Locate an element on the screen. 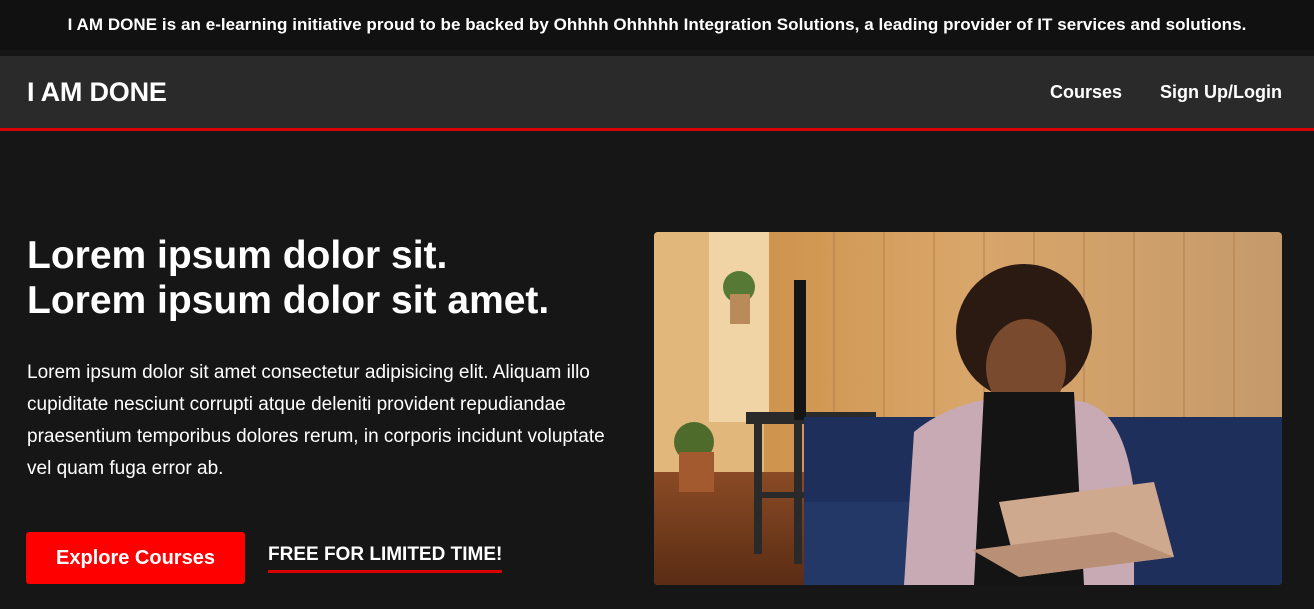 This screenshot has width=1314, height=609. hero-title-line-1: Lorem ipsum dolor sit. is located at coordinates (237, 255).